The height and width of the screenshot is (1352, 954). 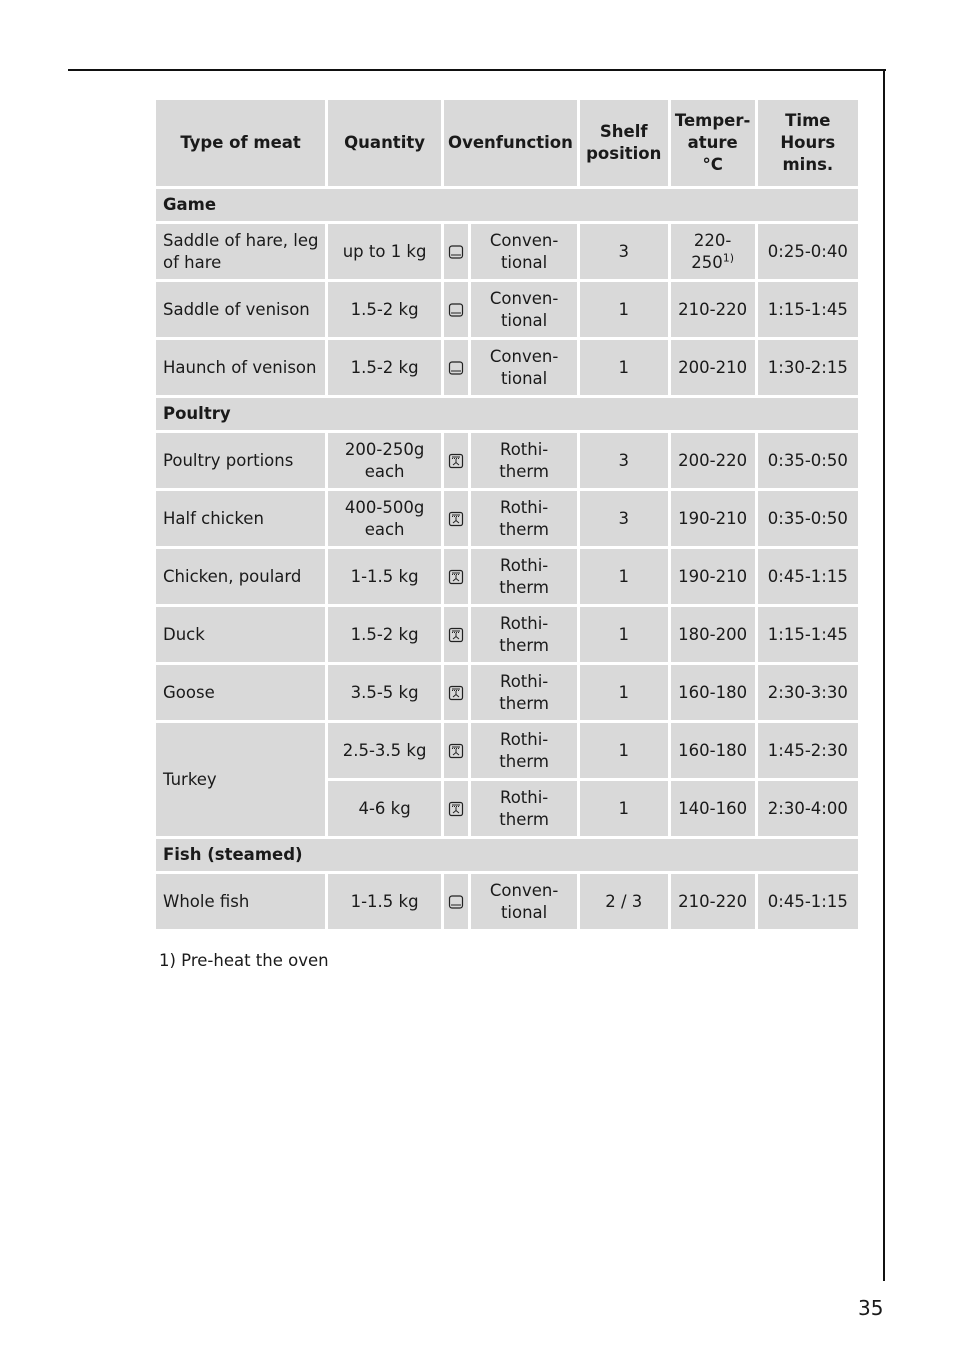 What do you see at coordinates (241, 367) in the screenshot?
I see `meat-cell: Haunch of venison` at bounding box center [241, 367].